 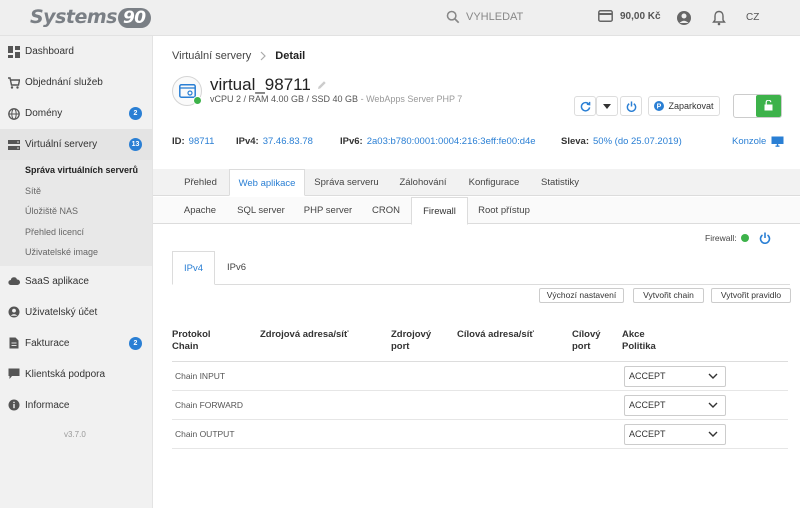 I want to click on sidebar-subitem-user-images: Uživatelské image, so click(x=76, y=252).